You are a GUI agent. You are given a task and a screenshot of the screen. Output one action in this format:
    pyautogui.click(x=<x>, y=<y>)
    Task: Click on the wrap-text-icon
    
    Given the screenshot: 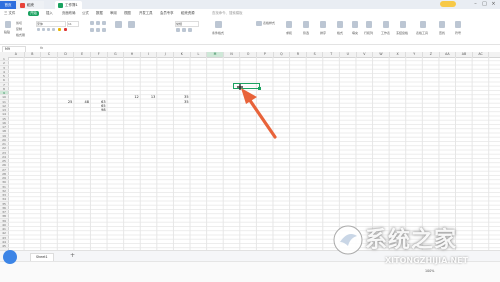 What is the action you would take?
    pyautogui.click(x=131, y=24)
    